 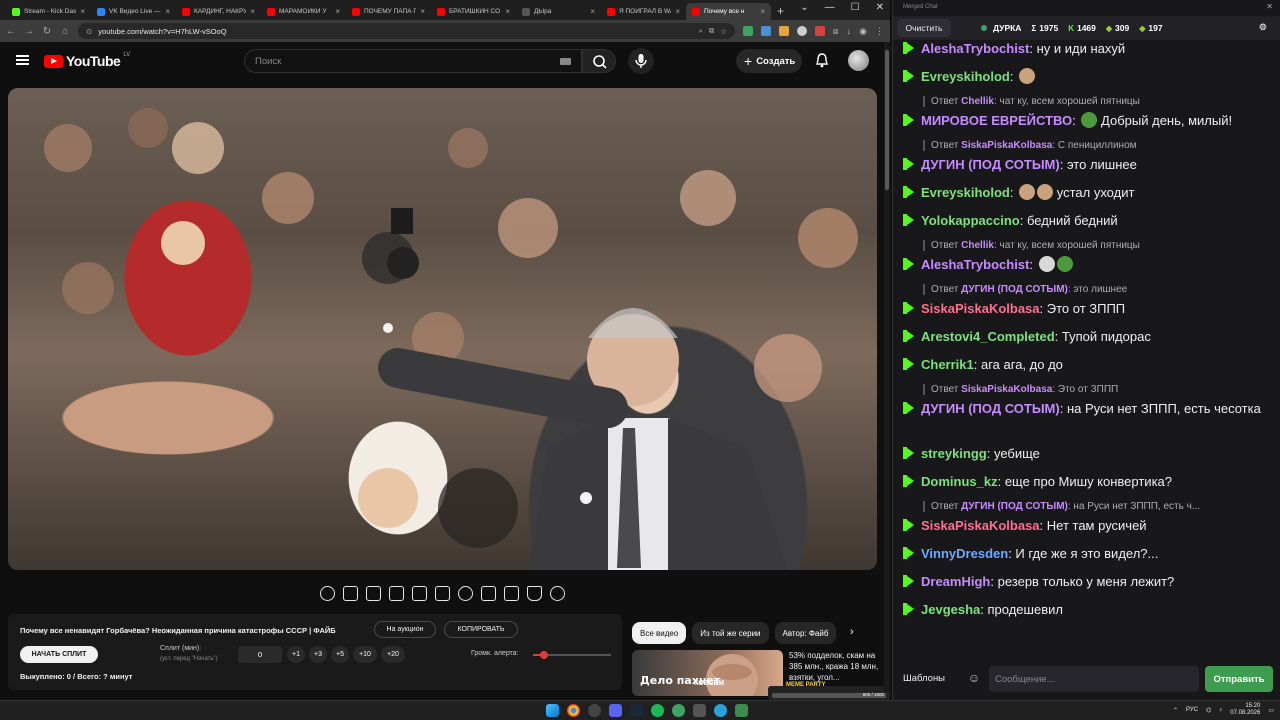 I want to click on account-avatar, so click(x=858, y=60).